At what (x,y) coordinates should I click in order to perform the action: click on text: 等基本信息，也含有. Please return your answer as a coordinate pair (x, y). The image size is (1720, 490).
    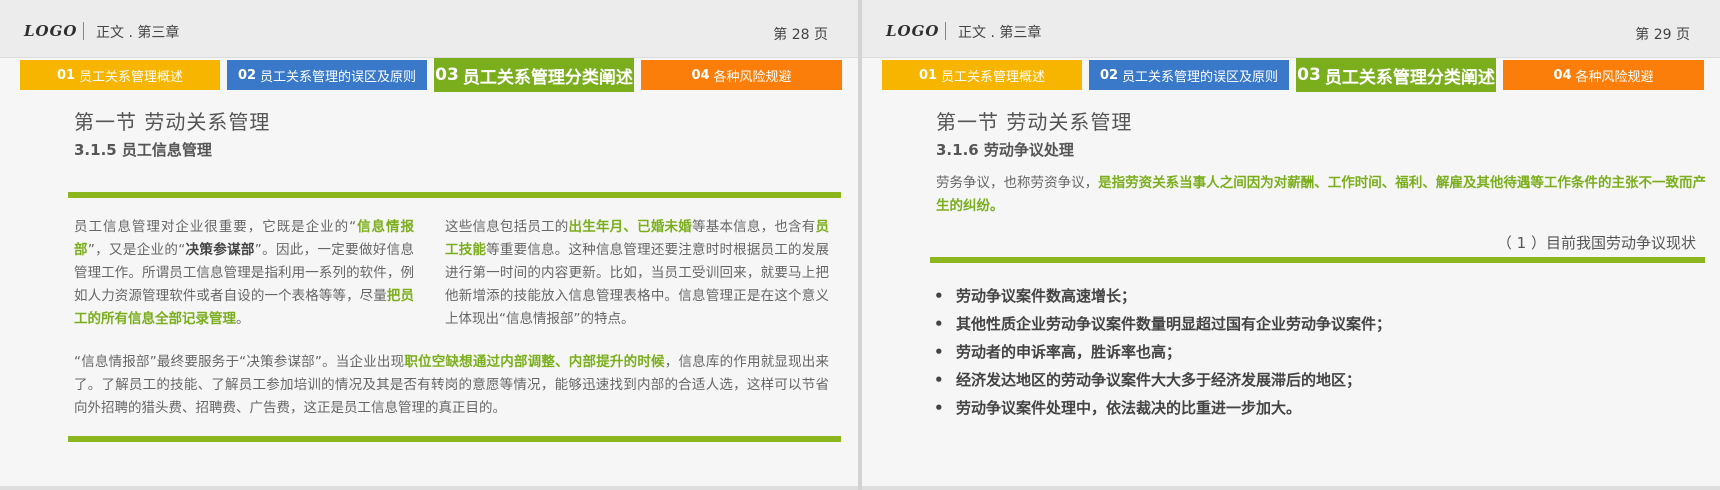
    Looking at the image, I should click on (754, 227).